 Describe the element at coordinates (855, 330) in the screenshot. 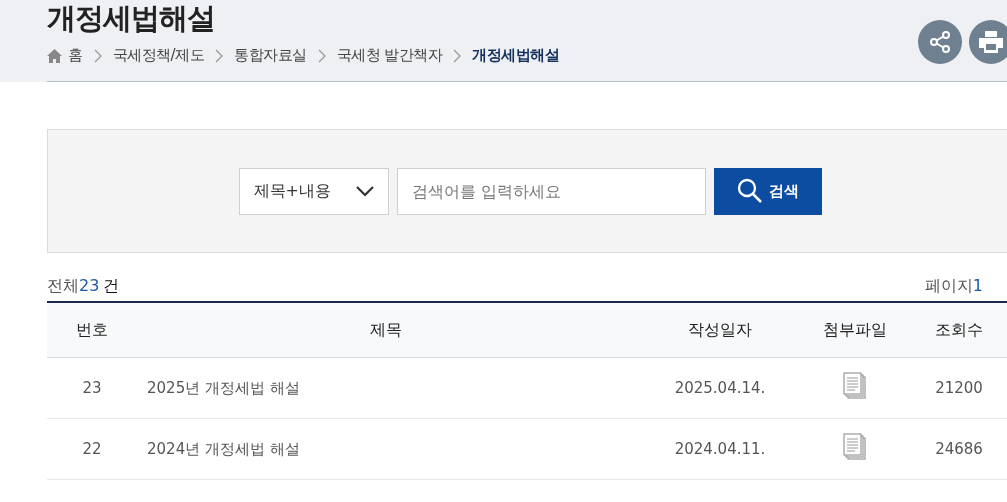

I see `column-header: 첨부파일` at that location.